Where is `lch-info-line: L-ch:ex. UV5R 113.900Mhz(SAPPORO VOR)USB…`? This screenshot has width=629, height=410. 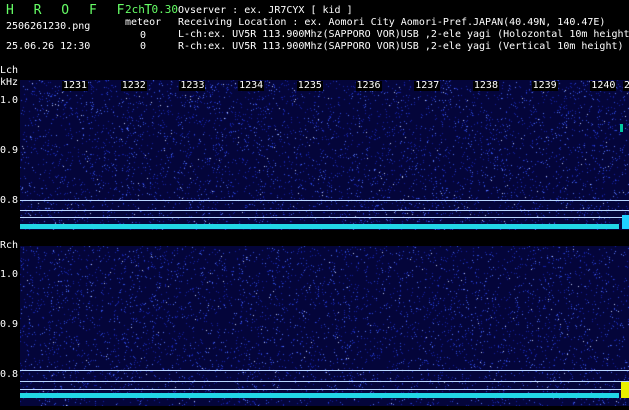 lch-info-line: L-ch:ex. UV5R 113.900Mhz(SAPPORO VOR)USB… is located at coordinates (403, 34).